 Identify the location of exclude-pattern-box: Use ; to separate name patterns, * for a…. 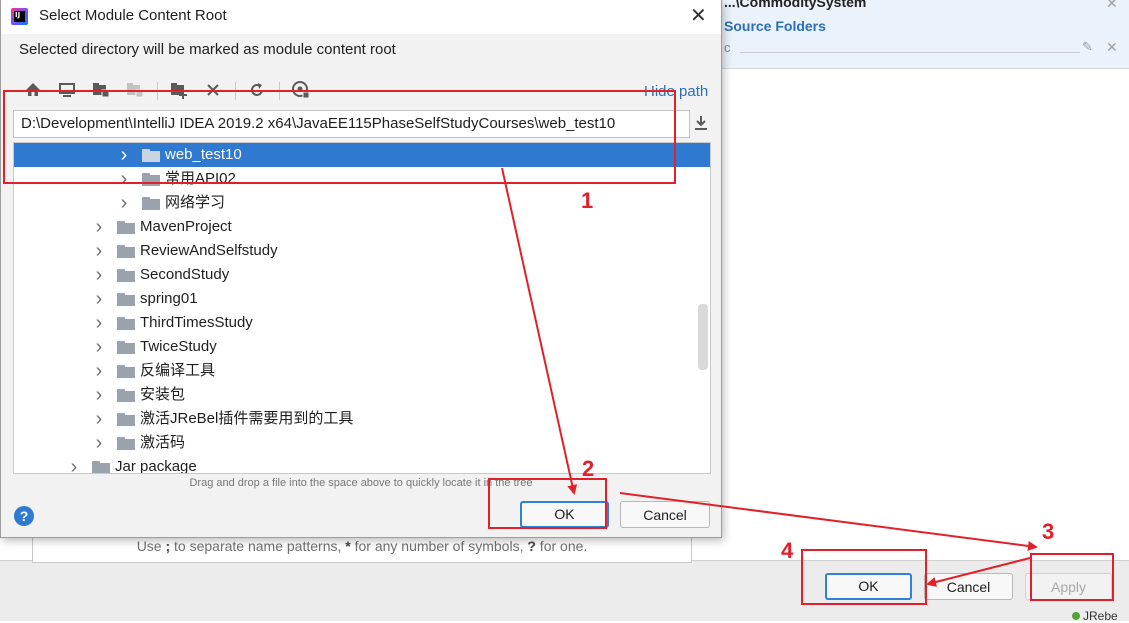
(362, 548).